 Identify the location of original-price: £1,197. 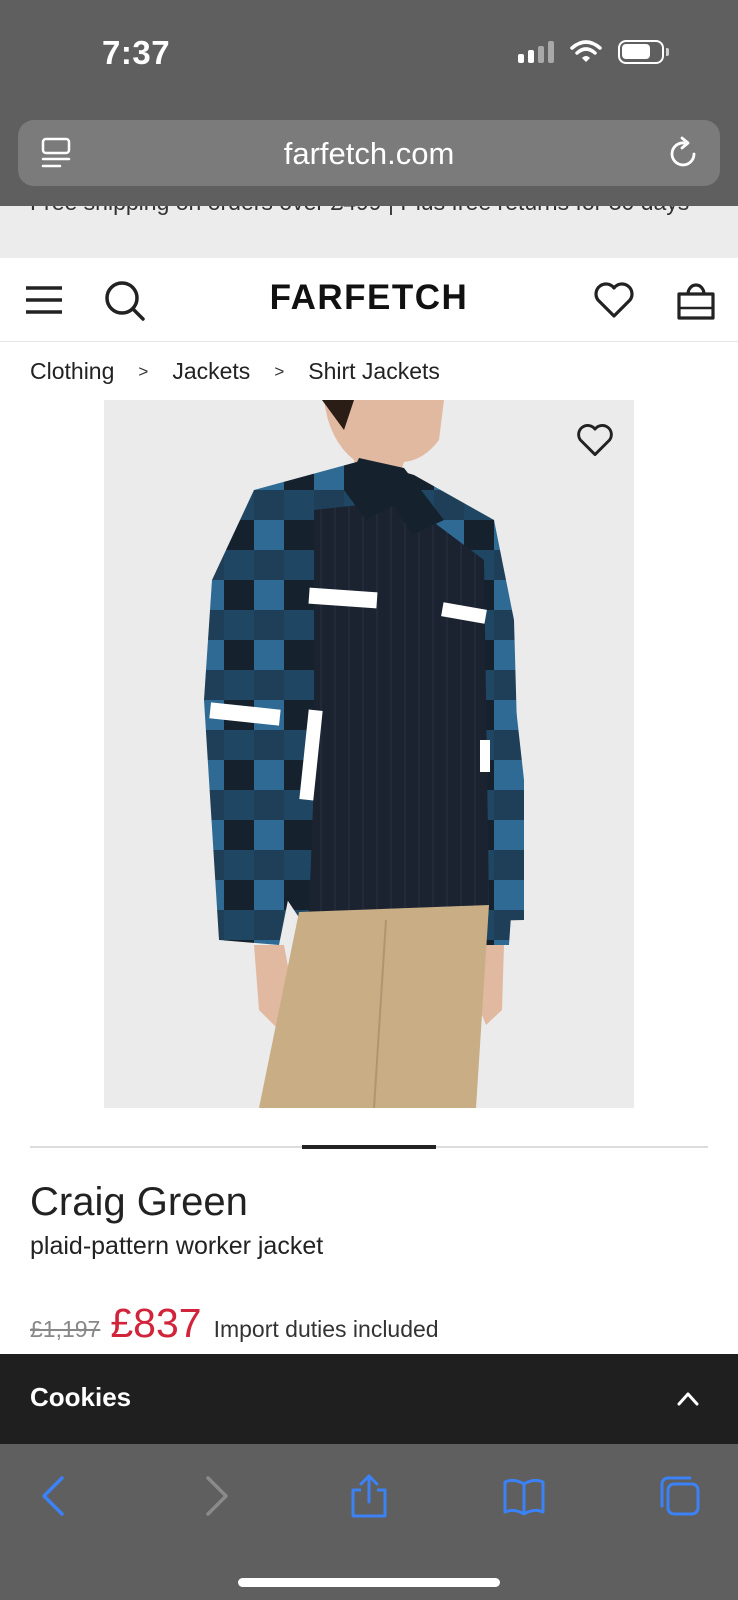
(65, 1329).